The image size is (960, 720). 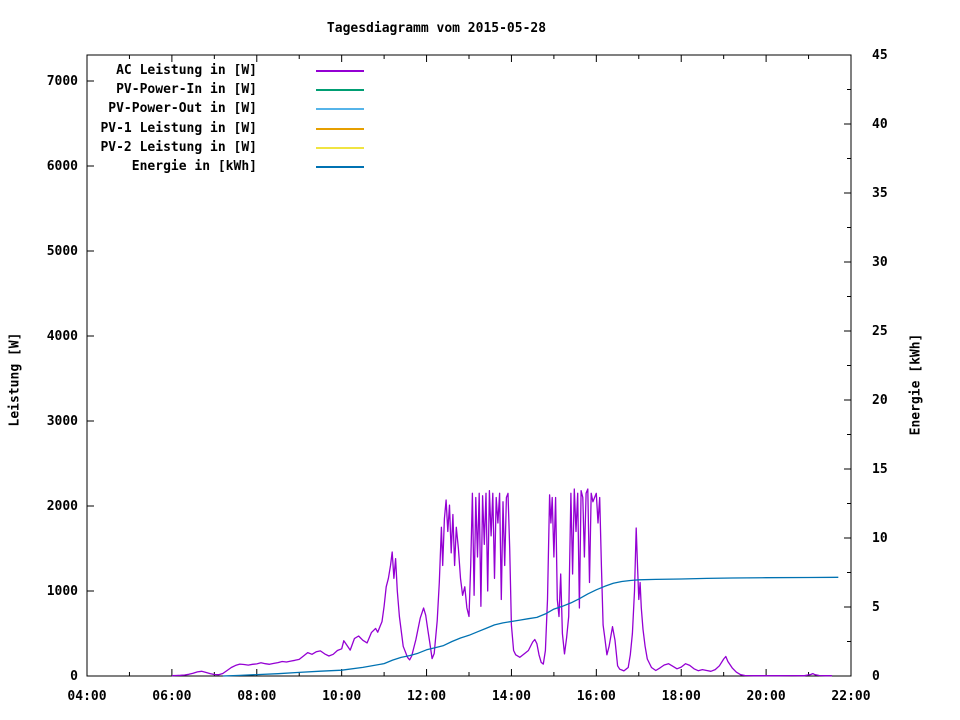 I want to click on x-tick-label: 16:00, so click(x=596, y=696).